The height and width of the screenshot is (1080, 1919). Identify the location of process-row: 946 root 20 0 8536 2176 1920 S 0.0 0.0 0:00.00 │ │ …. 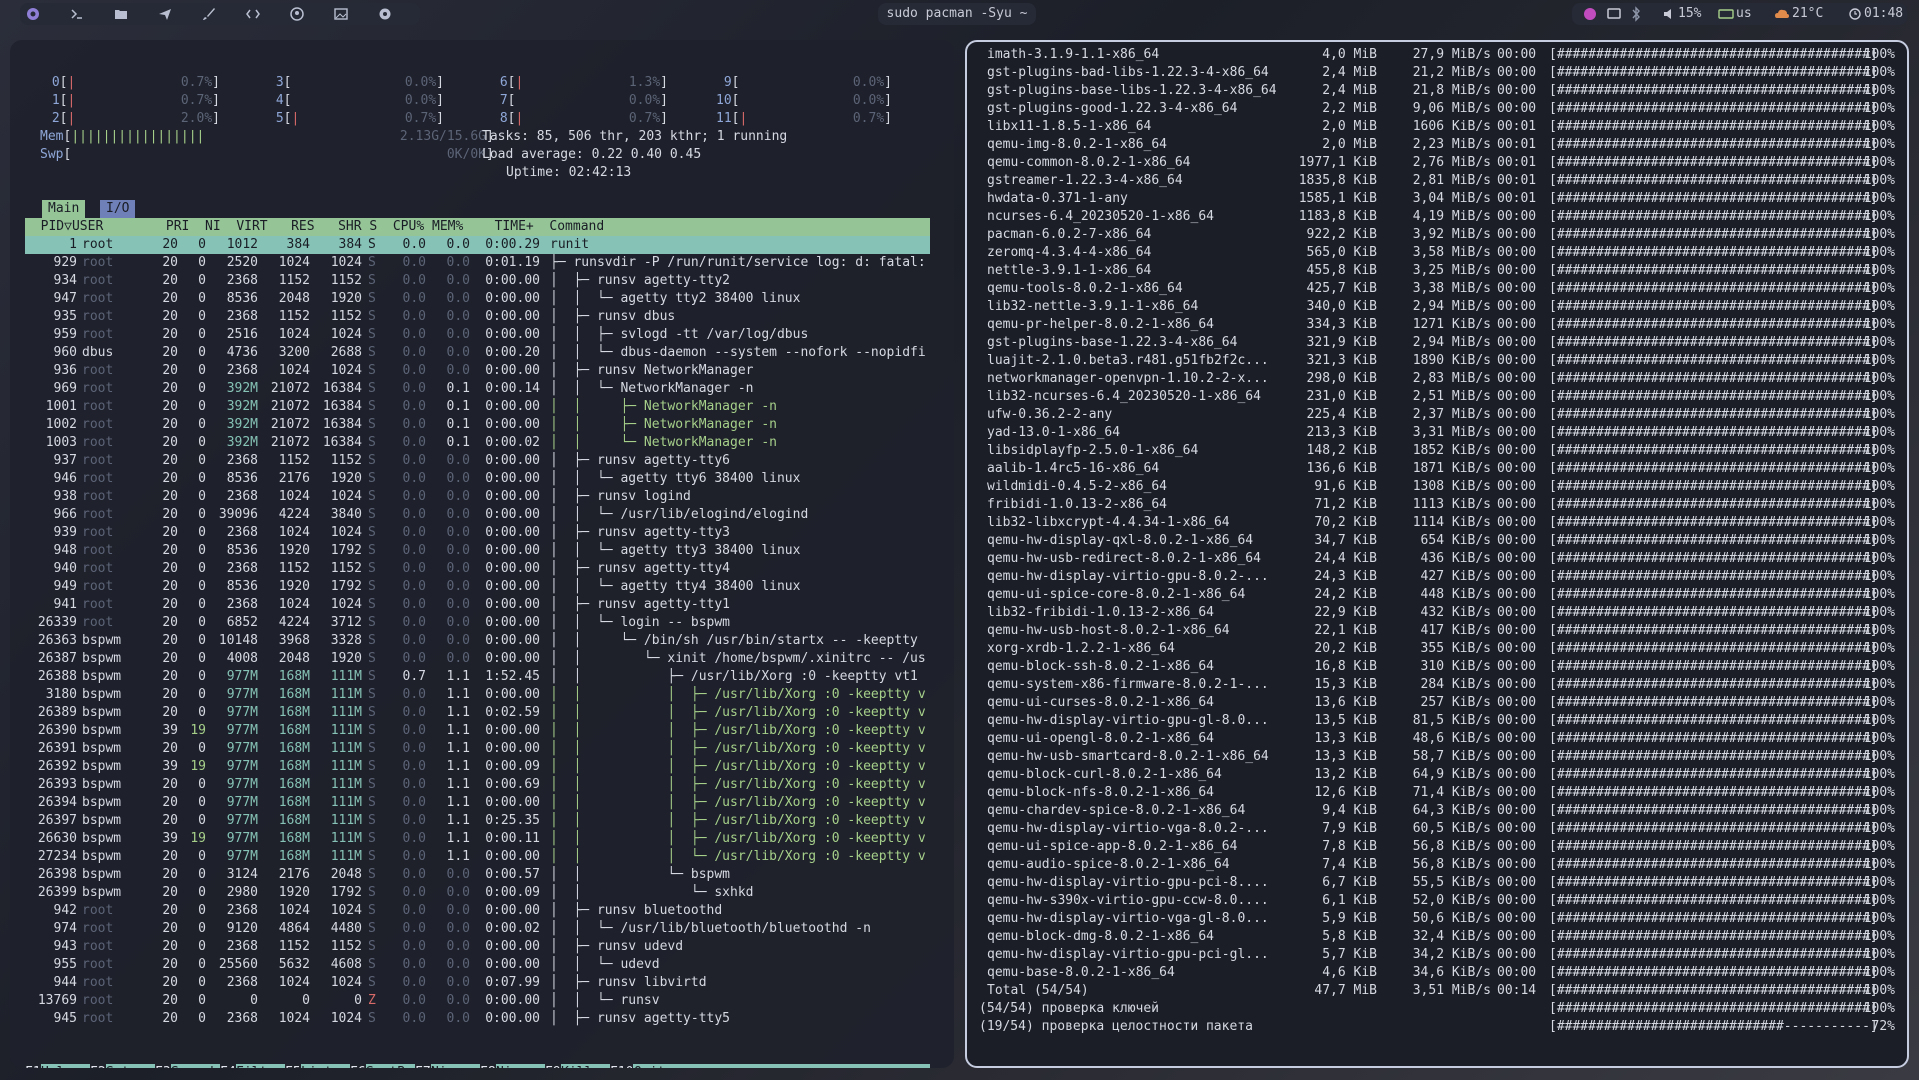
(482, 479).